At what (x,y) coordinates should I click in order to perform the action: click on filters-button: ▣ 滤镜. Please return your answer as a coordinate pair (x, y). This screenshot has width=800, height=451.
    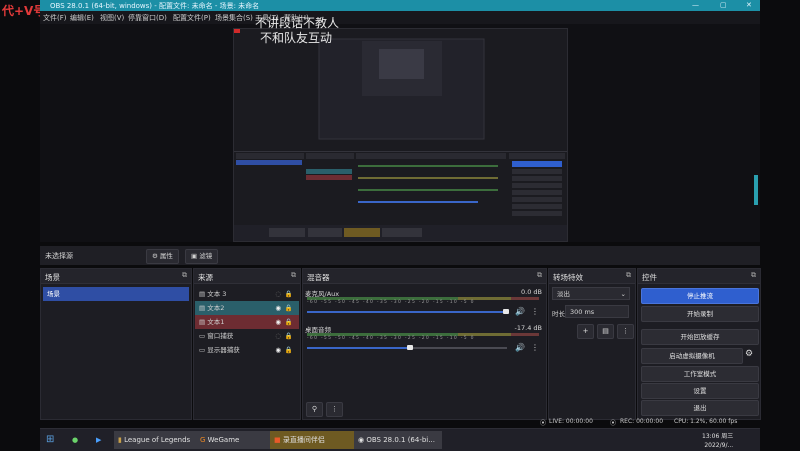
    Looking at the image, I should click on (202, 256).